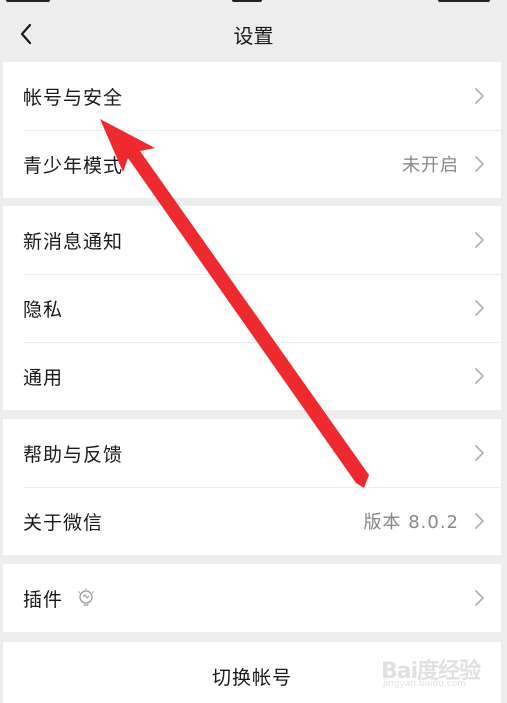 The width and height of the screenshot is (507, 703). What do you see at coordinates (252, 376) in the screenshot?
I see `general-row: 通用` at bounding box center [252, 376].